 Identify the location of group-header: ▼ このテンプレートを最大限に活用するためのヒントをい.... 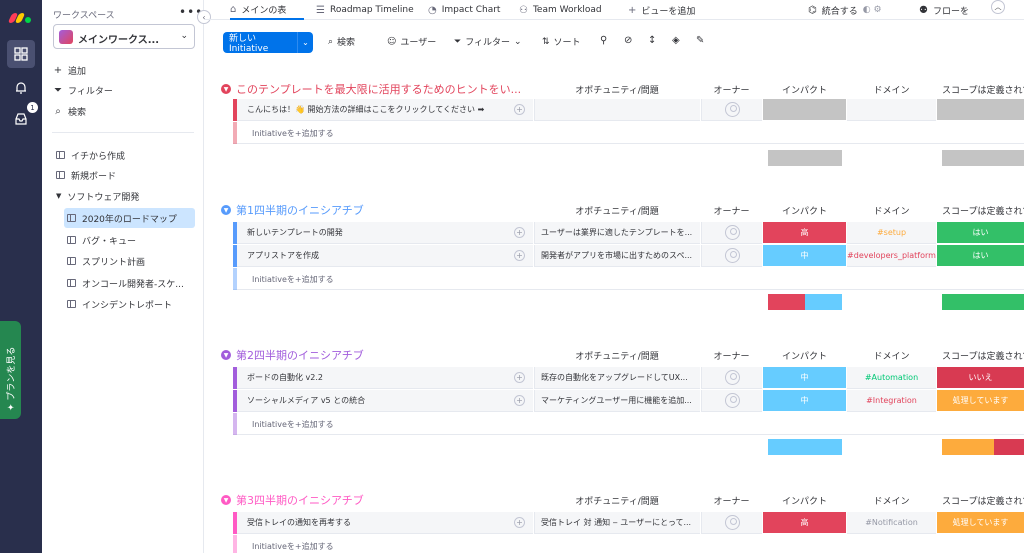
(371, 89).